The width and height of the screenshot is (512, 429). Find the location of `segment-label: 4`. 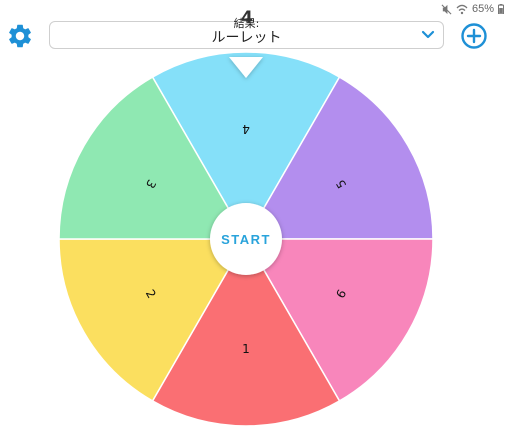

segment-label: 4 is located at coordinates (246, 129).